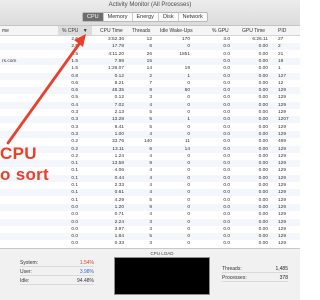  I want to click on table-row: 1.5 1:26.07 14 19 0.0 0.00 1, so click(150, 68).